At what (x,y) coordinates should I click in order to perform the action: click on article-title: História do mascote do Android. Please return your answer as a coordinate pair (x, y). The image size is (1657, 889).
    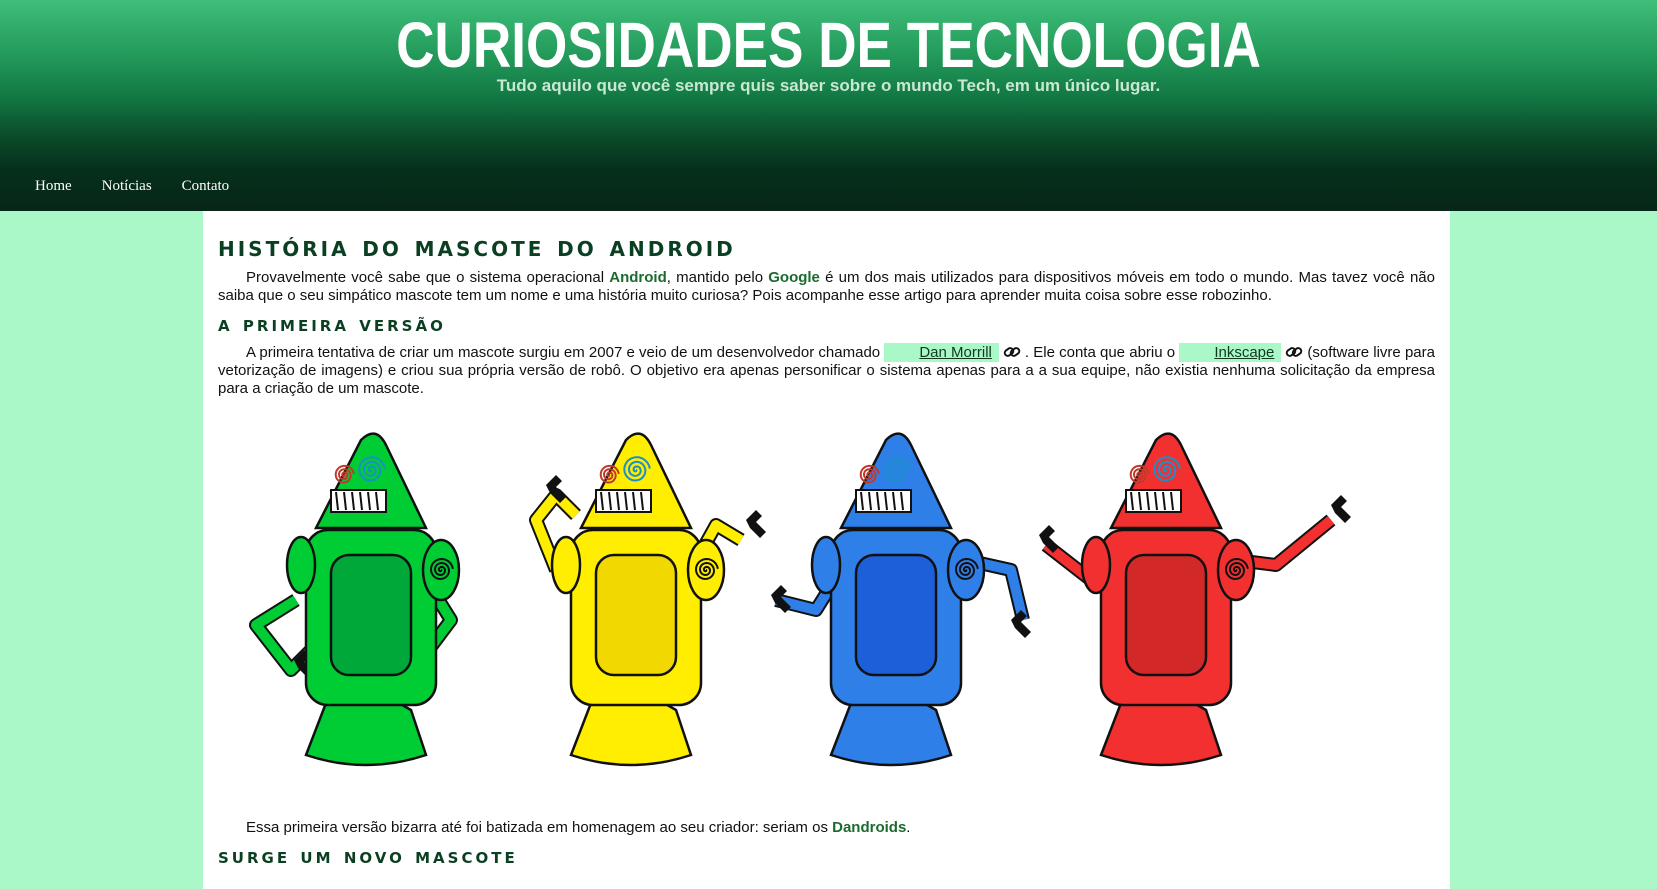
    Looking at the image, I should click on (477, 246).